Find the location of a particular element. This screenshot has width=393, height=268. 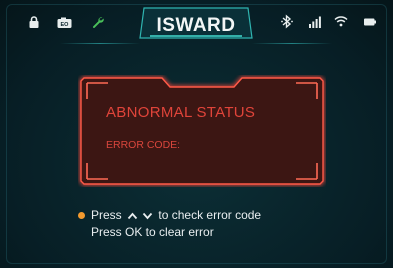

status-rule-right is located at coordinates (292, 43).